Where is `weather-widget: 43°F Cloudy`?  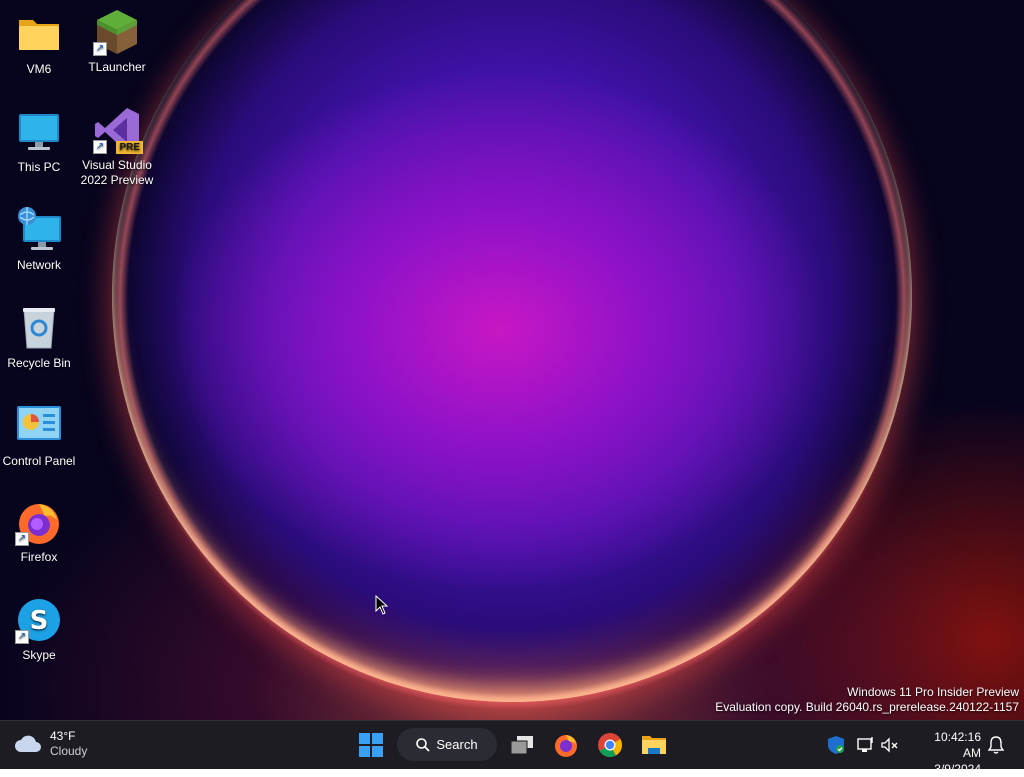
weather-widget: 43°F Cloudy is located at coordinates (50, 744).